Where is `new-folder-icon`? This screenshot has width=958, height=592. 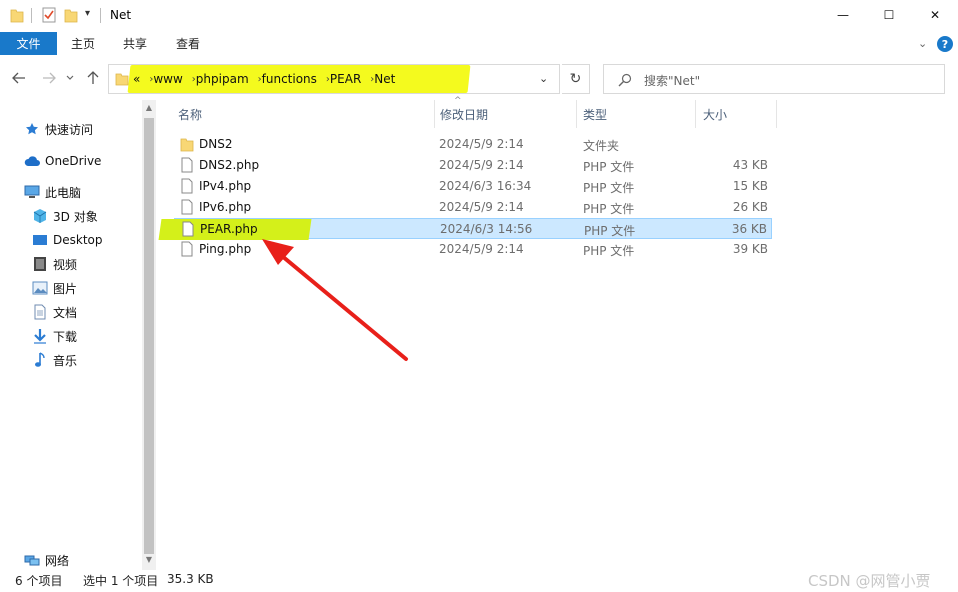
new-folder-icon is located at coordinates (71, 15).